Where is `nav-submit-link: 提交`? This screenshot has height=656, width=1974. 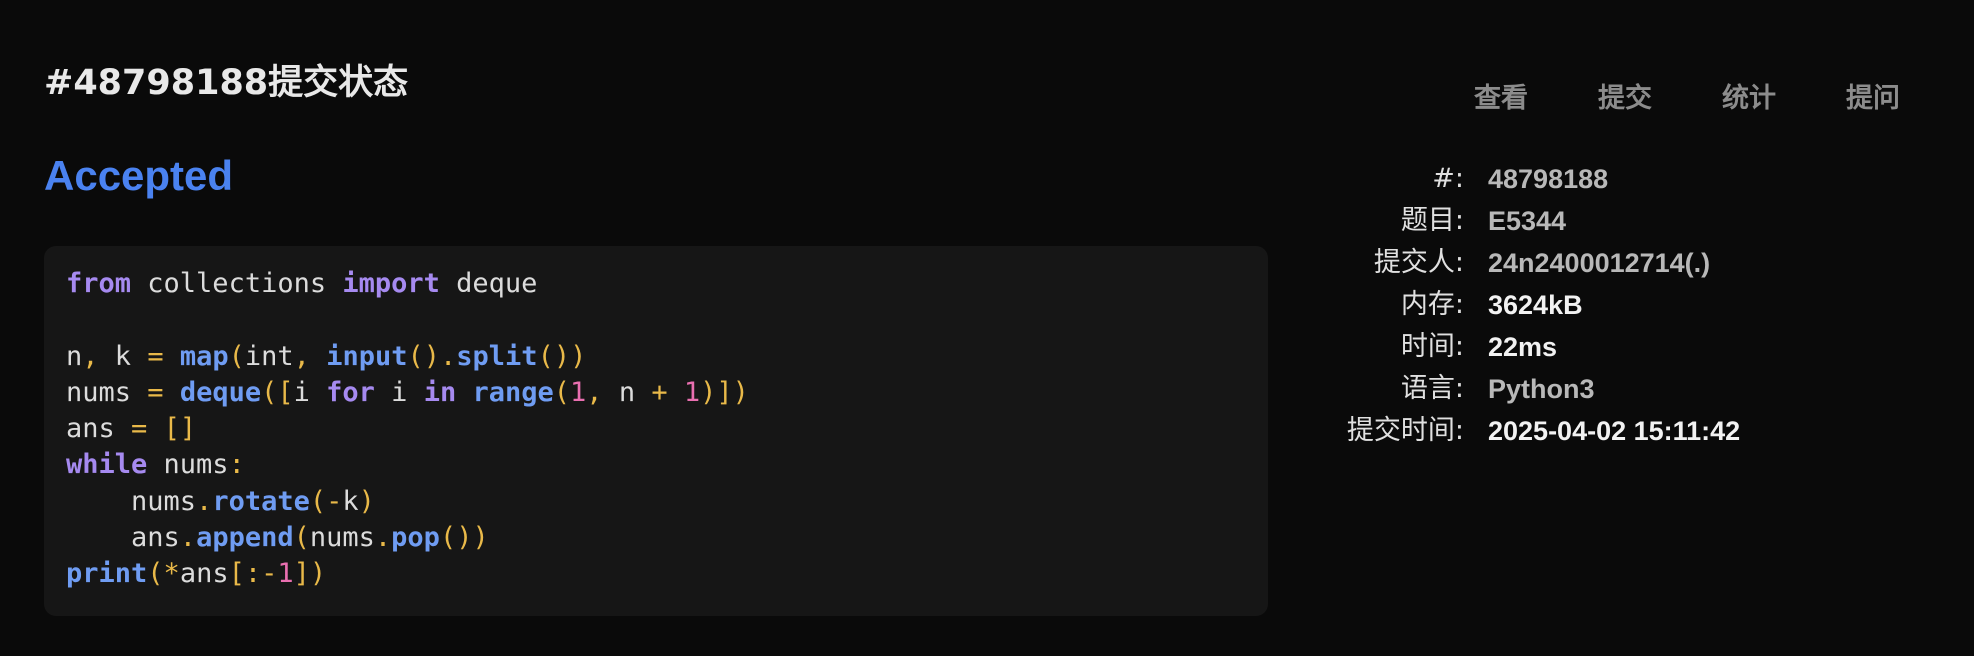
nav-submit-link: 提交 is located at coordinates (1625, 95).